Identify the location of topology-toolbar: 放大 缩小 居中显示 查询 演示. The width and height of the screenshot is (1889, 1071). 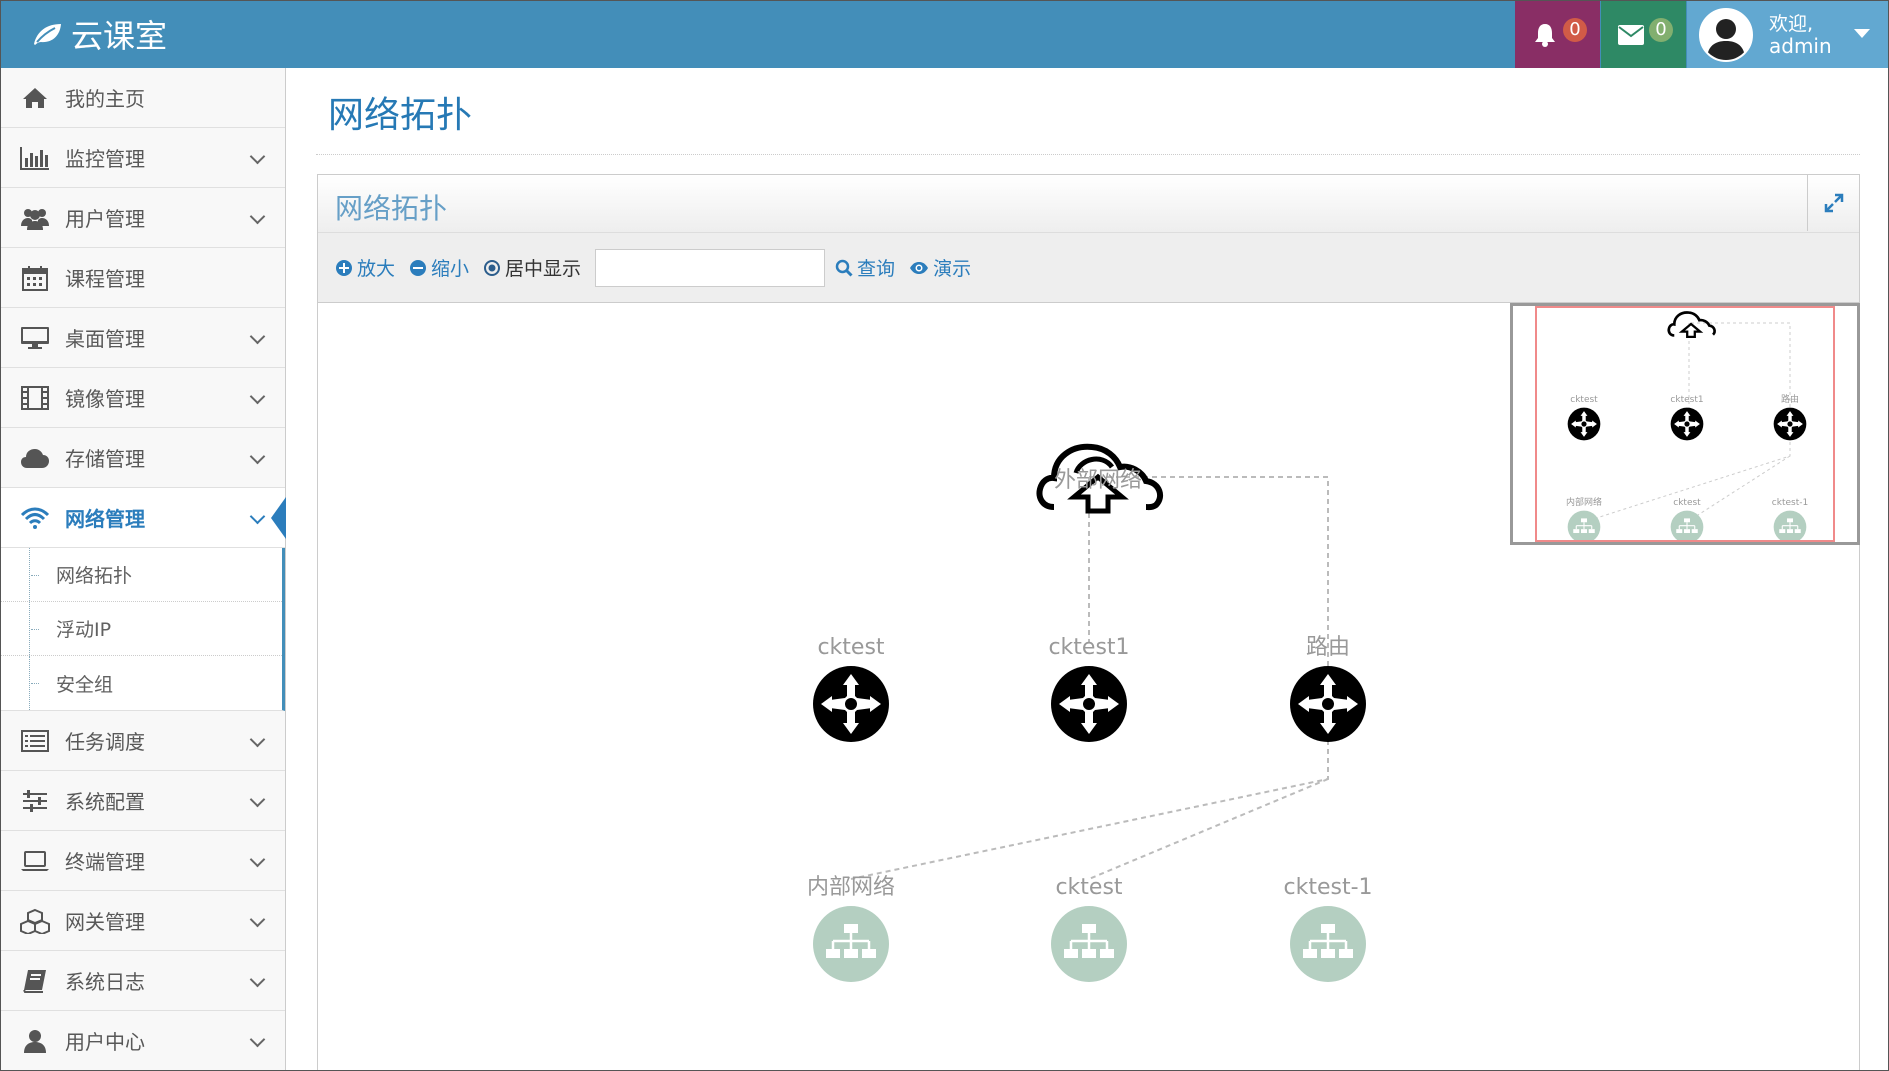
(1088, 268).